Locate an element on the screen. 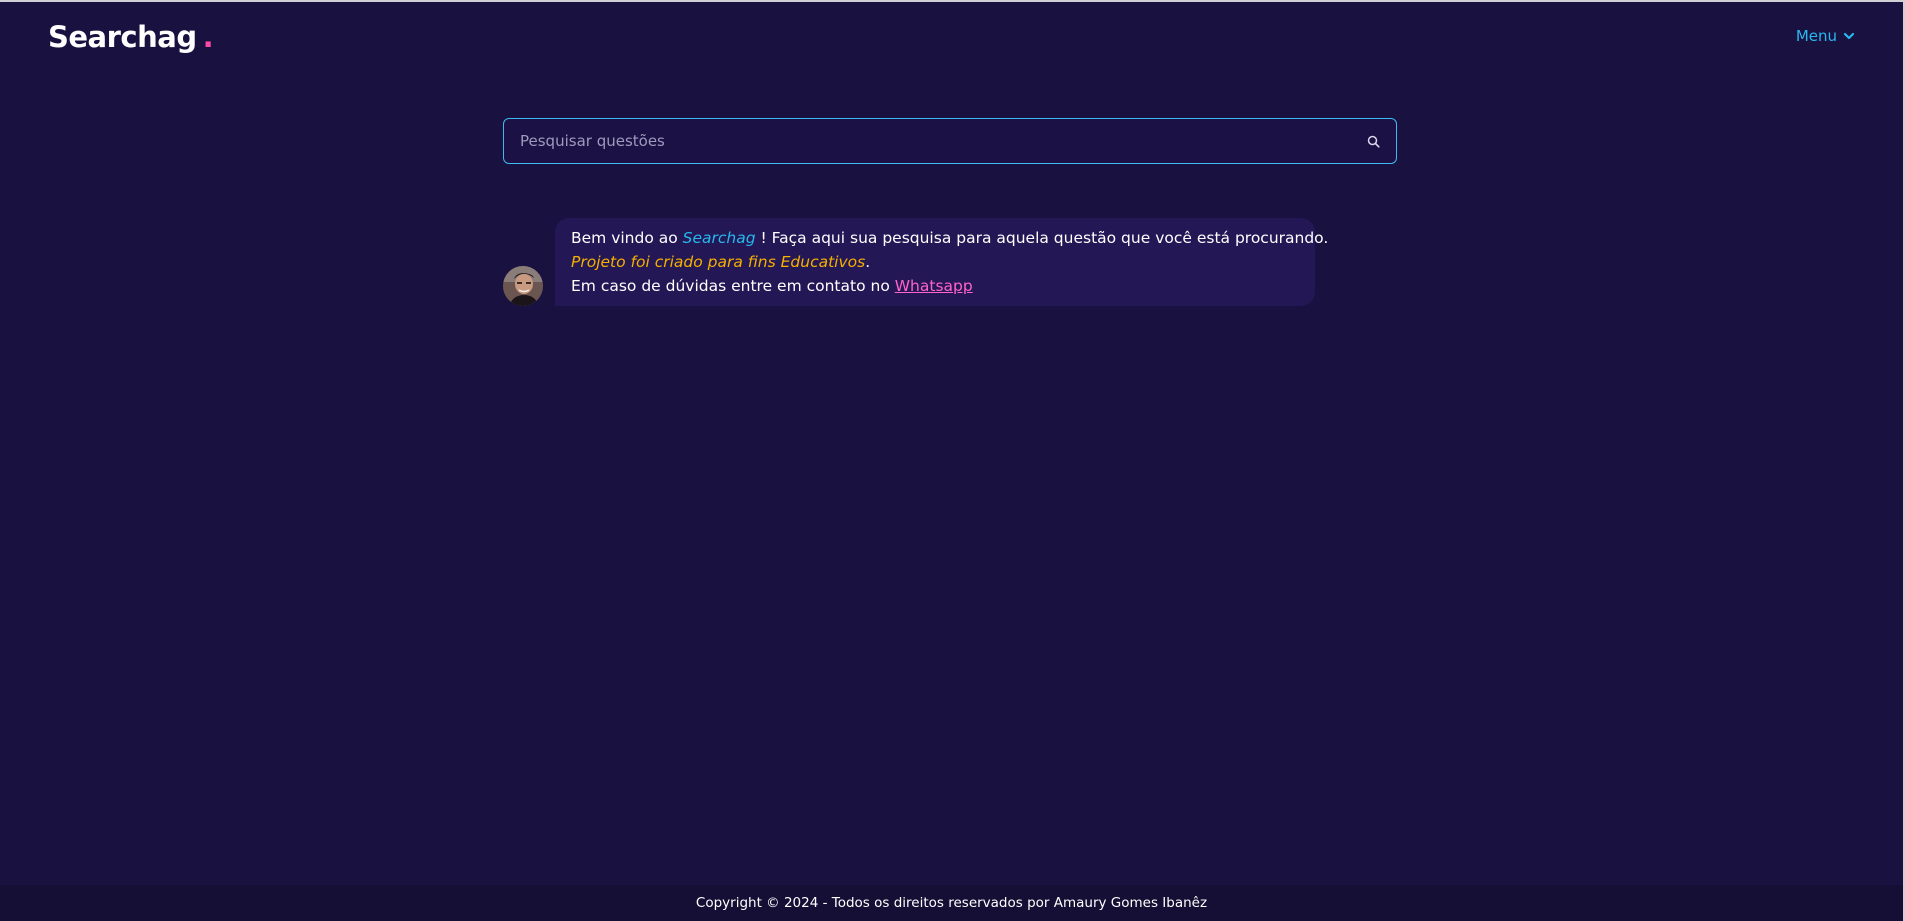 The width and height of the screenshot is (1905, 921). contact-prefix: Em caso de dúvidas entre em contato no is located at coordinates (733, 286).